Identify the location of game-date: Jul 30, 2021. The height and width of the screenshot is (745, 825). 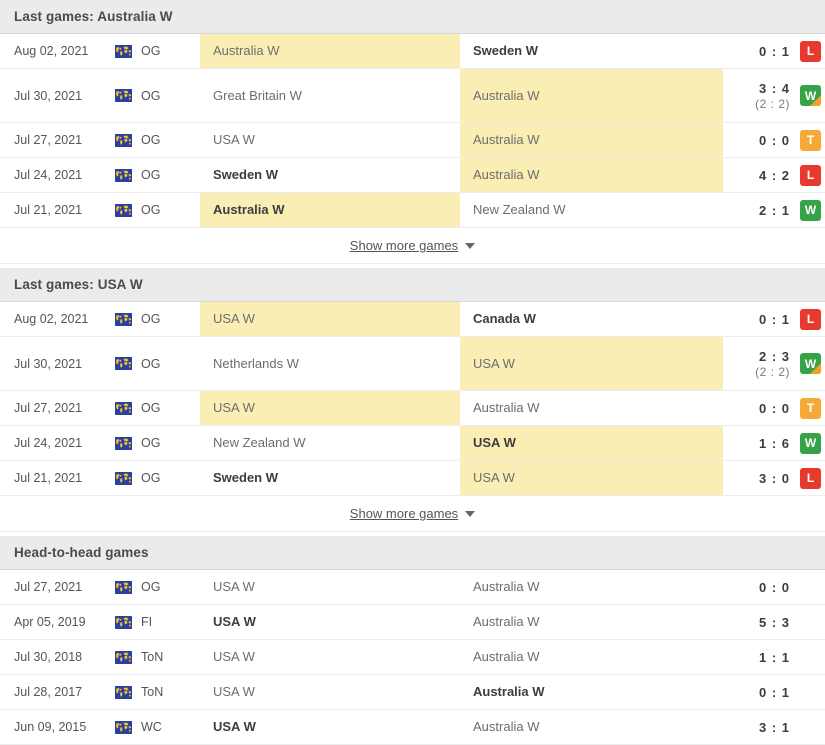
(48, 363).